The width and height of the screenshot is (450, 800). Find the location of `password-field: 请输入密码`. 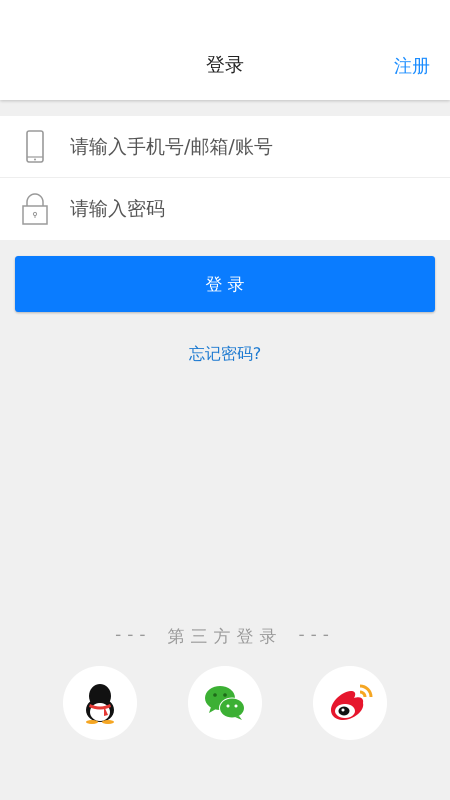

password-field: 请输入密码 is located at coordinates (240, 209).